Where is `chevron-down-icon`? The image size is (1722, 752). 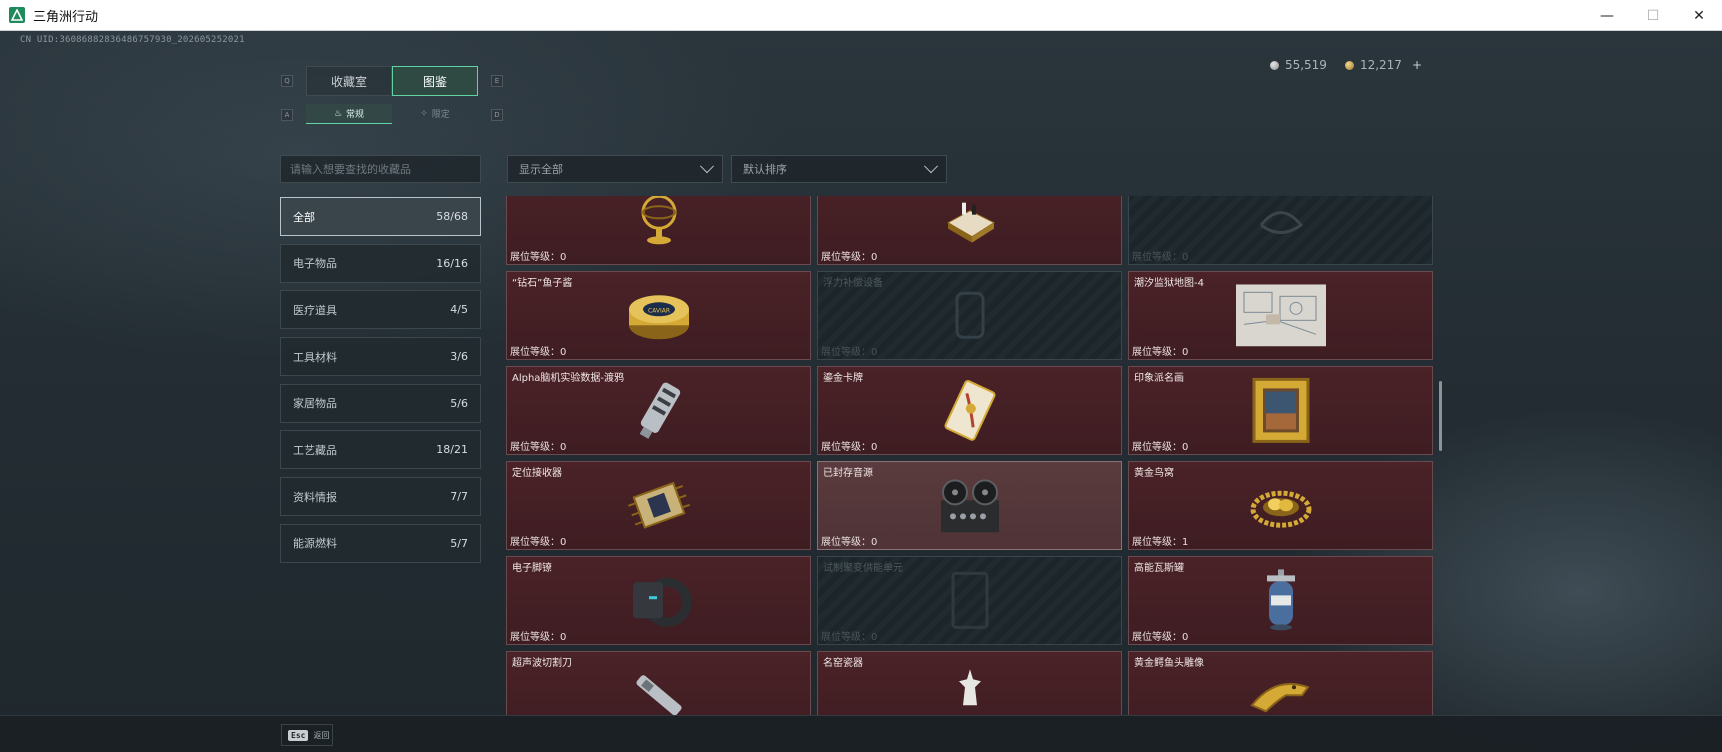 chevron-down-icon is located at coordinates (707, 166).